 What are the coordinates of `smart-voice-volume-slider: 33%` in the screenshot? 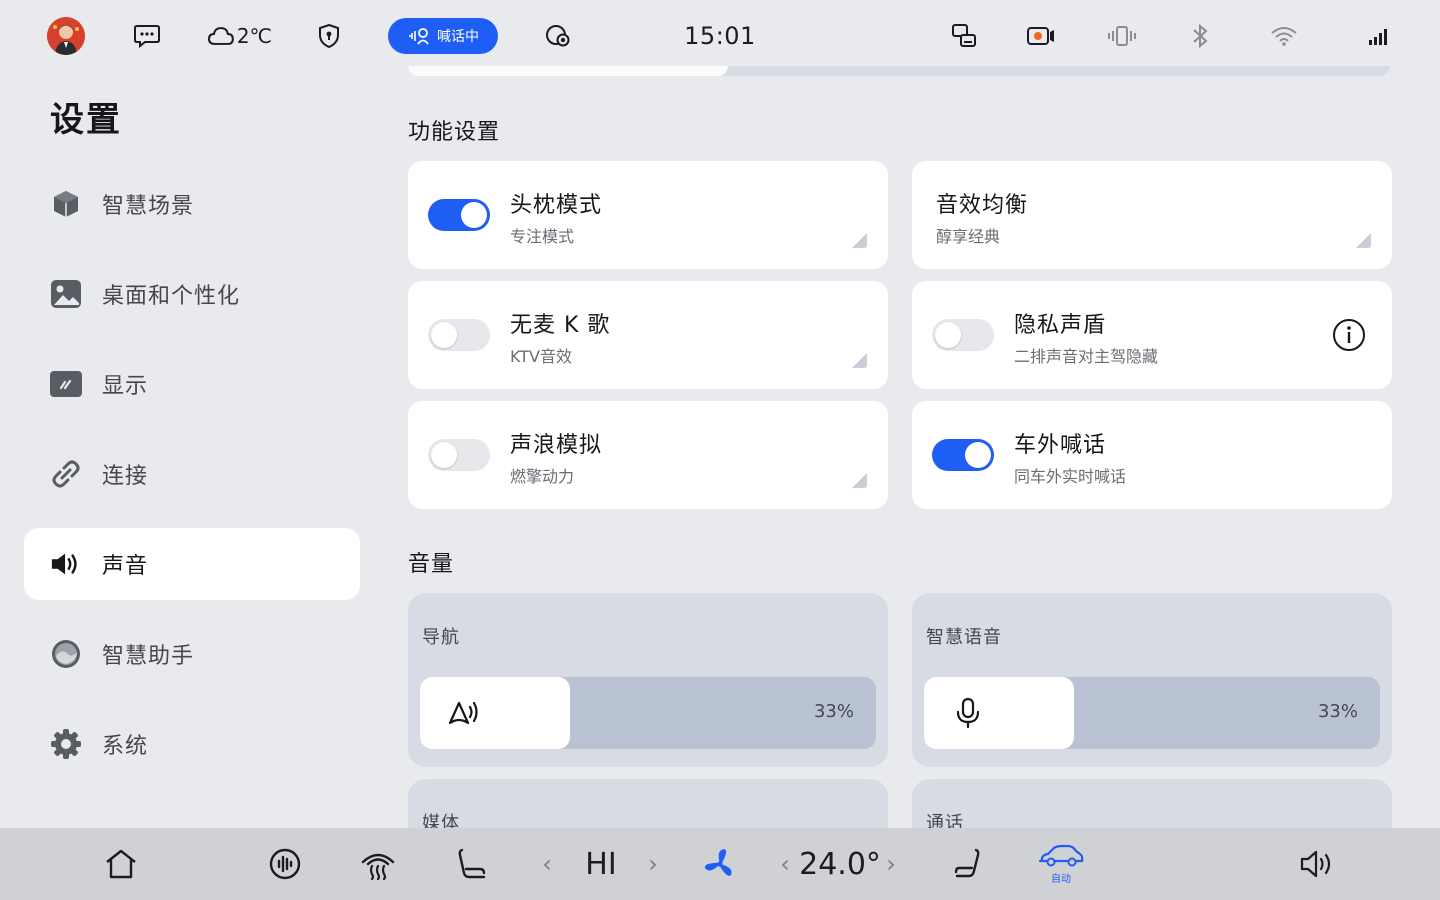 It's located at (1152, 713).